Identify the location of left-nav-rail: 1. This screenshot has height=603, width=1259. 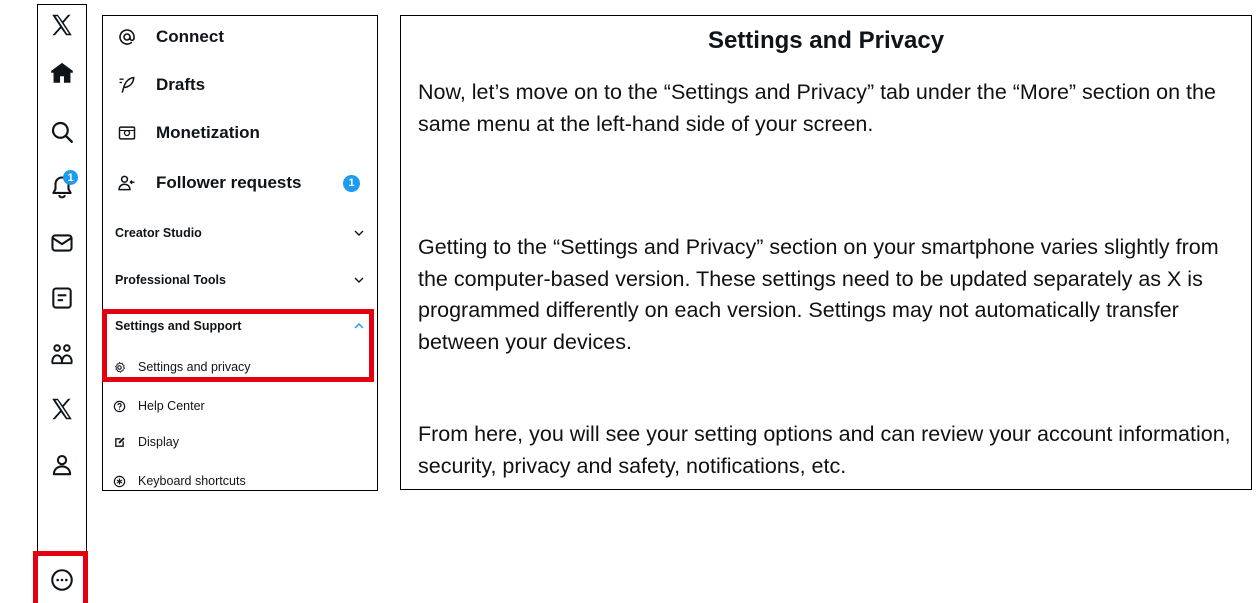
(62, 303).